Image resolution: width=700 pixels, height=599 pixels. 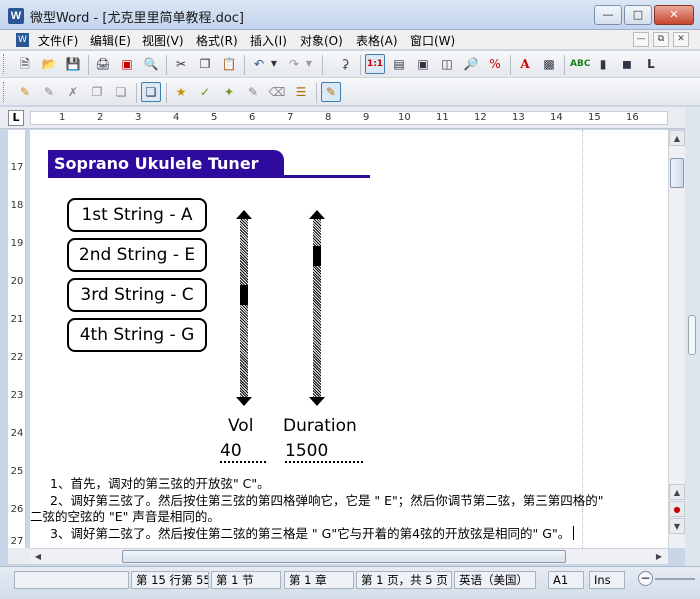 I want to click on duration-value: 1500, so click(x=324, y=452).